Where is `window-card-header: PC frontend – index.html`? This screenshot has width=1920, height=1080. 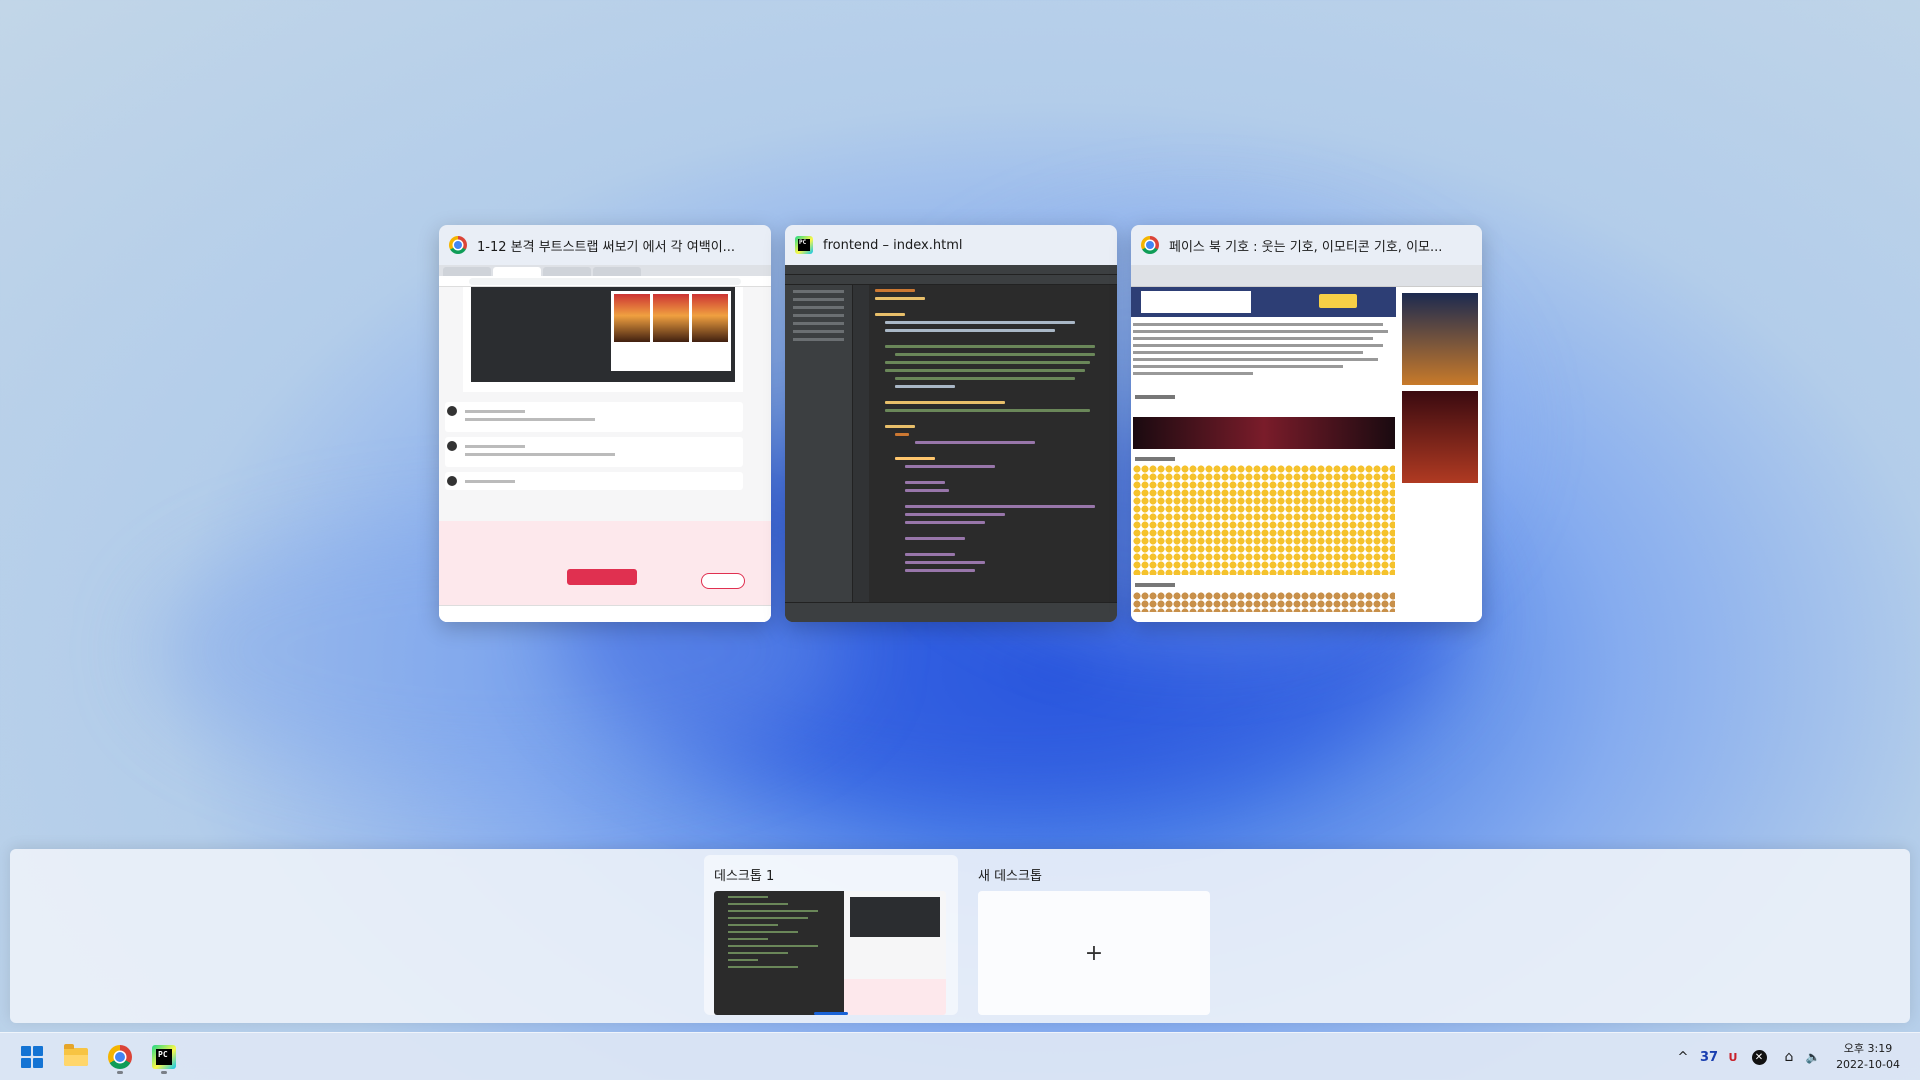
window-card-header: PC frontend – index.html is located at coordinates (951, 245).